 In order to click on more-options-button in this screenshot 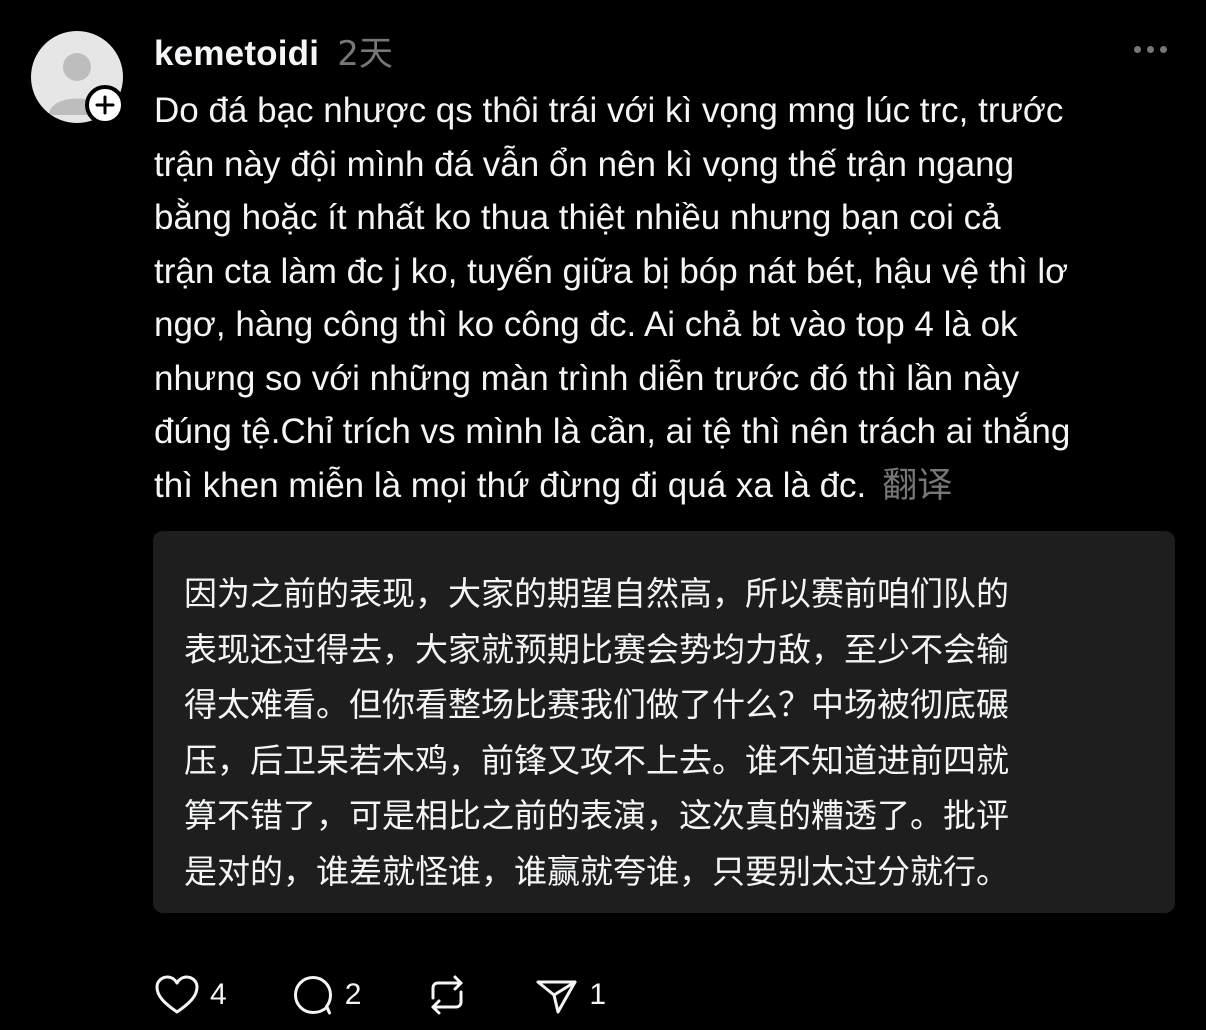, I will do `click(1150, 49)`.